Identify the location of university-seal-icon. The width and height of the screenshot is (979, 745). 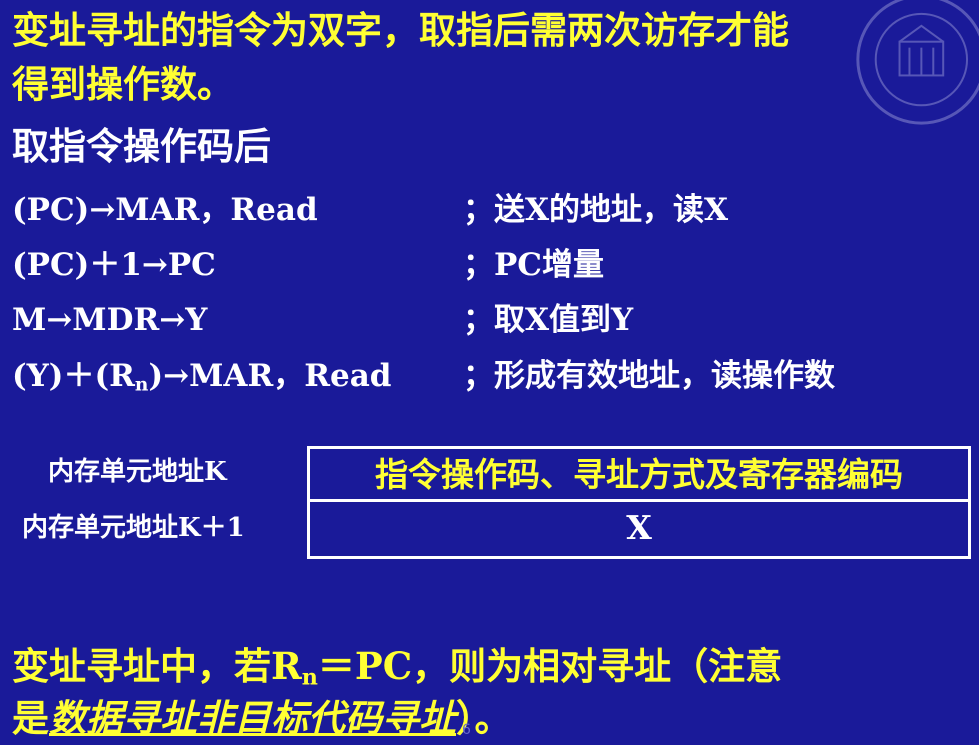
(917, 62).